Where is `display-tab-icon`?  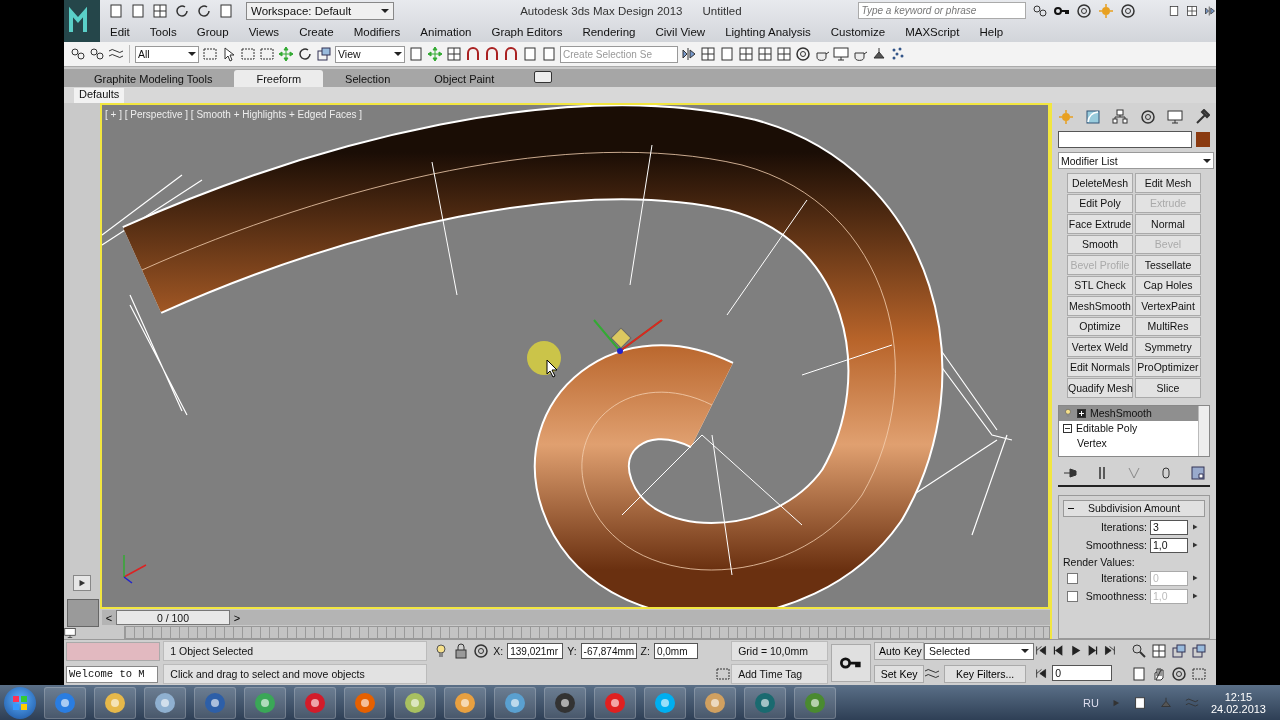 display-tab-icon is located at coordinates (1174, 117).